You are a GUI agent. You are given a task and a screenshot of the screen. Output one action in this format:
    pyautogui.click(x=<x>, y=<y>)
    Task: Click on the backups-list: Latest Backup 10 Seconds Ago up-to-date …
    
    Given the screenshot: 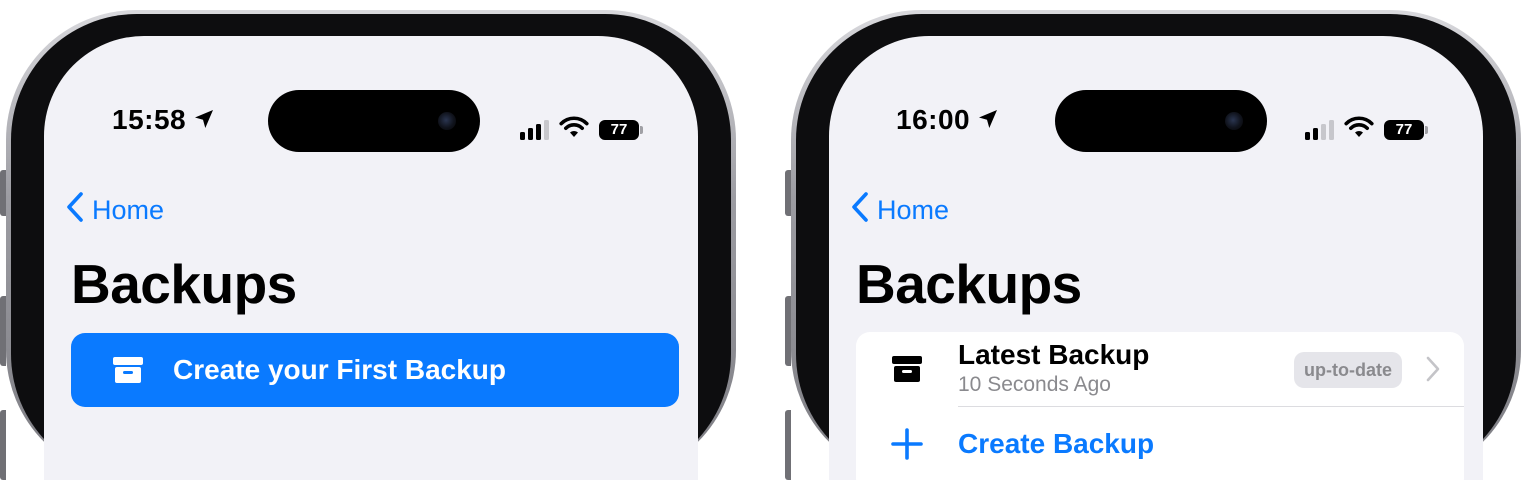 What is the action you would take?
    pyautogui.click(x=1160, y=406)
    